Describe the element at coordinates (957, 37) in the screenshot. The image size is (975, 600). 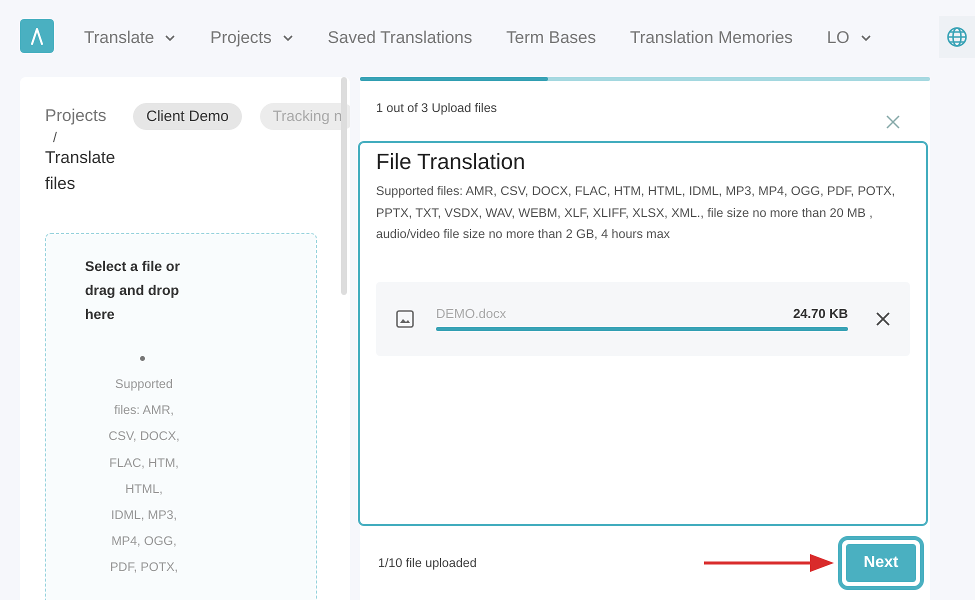
I see `globe-icon` at that location.